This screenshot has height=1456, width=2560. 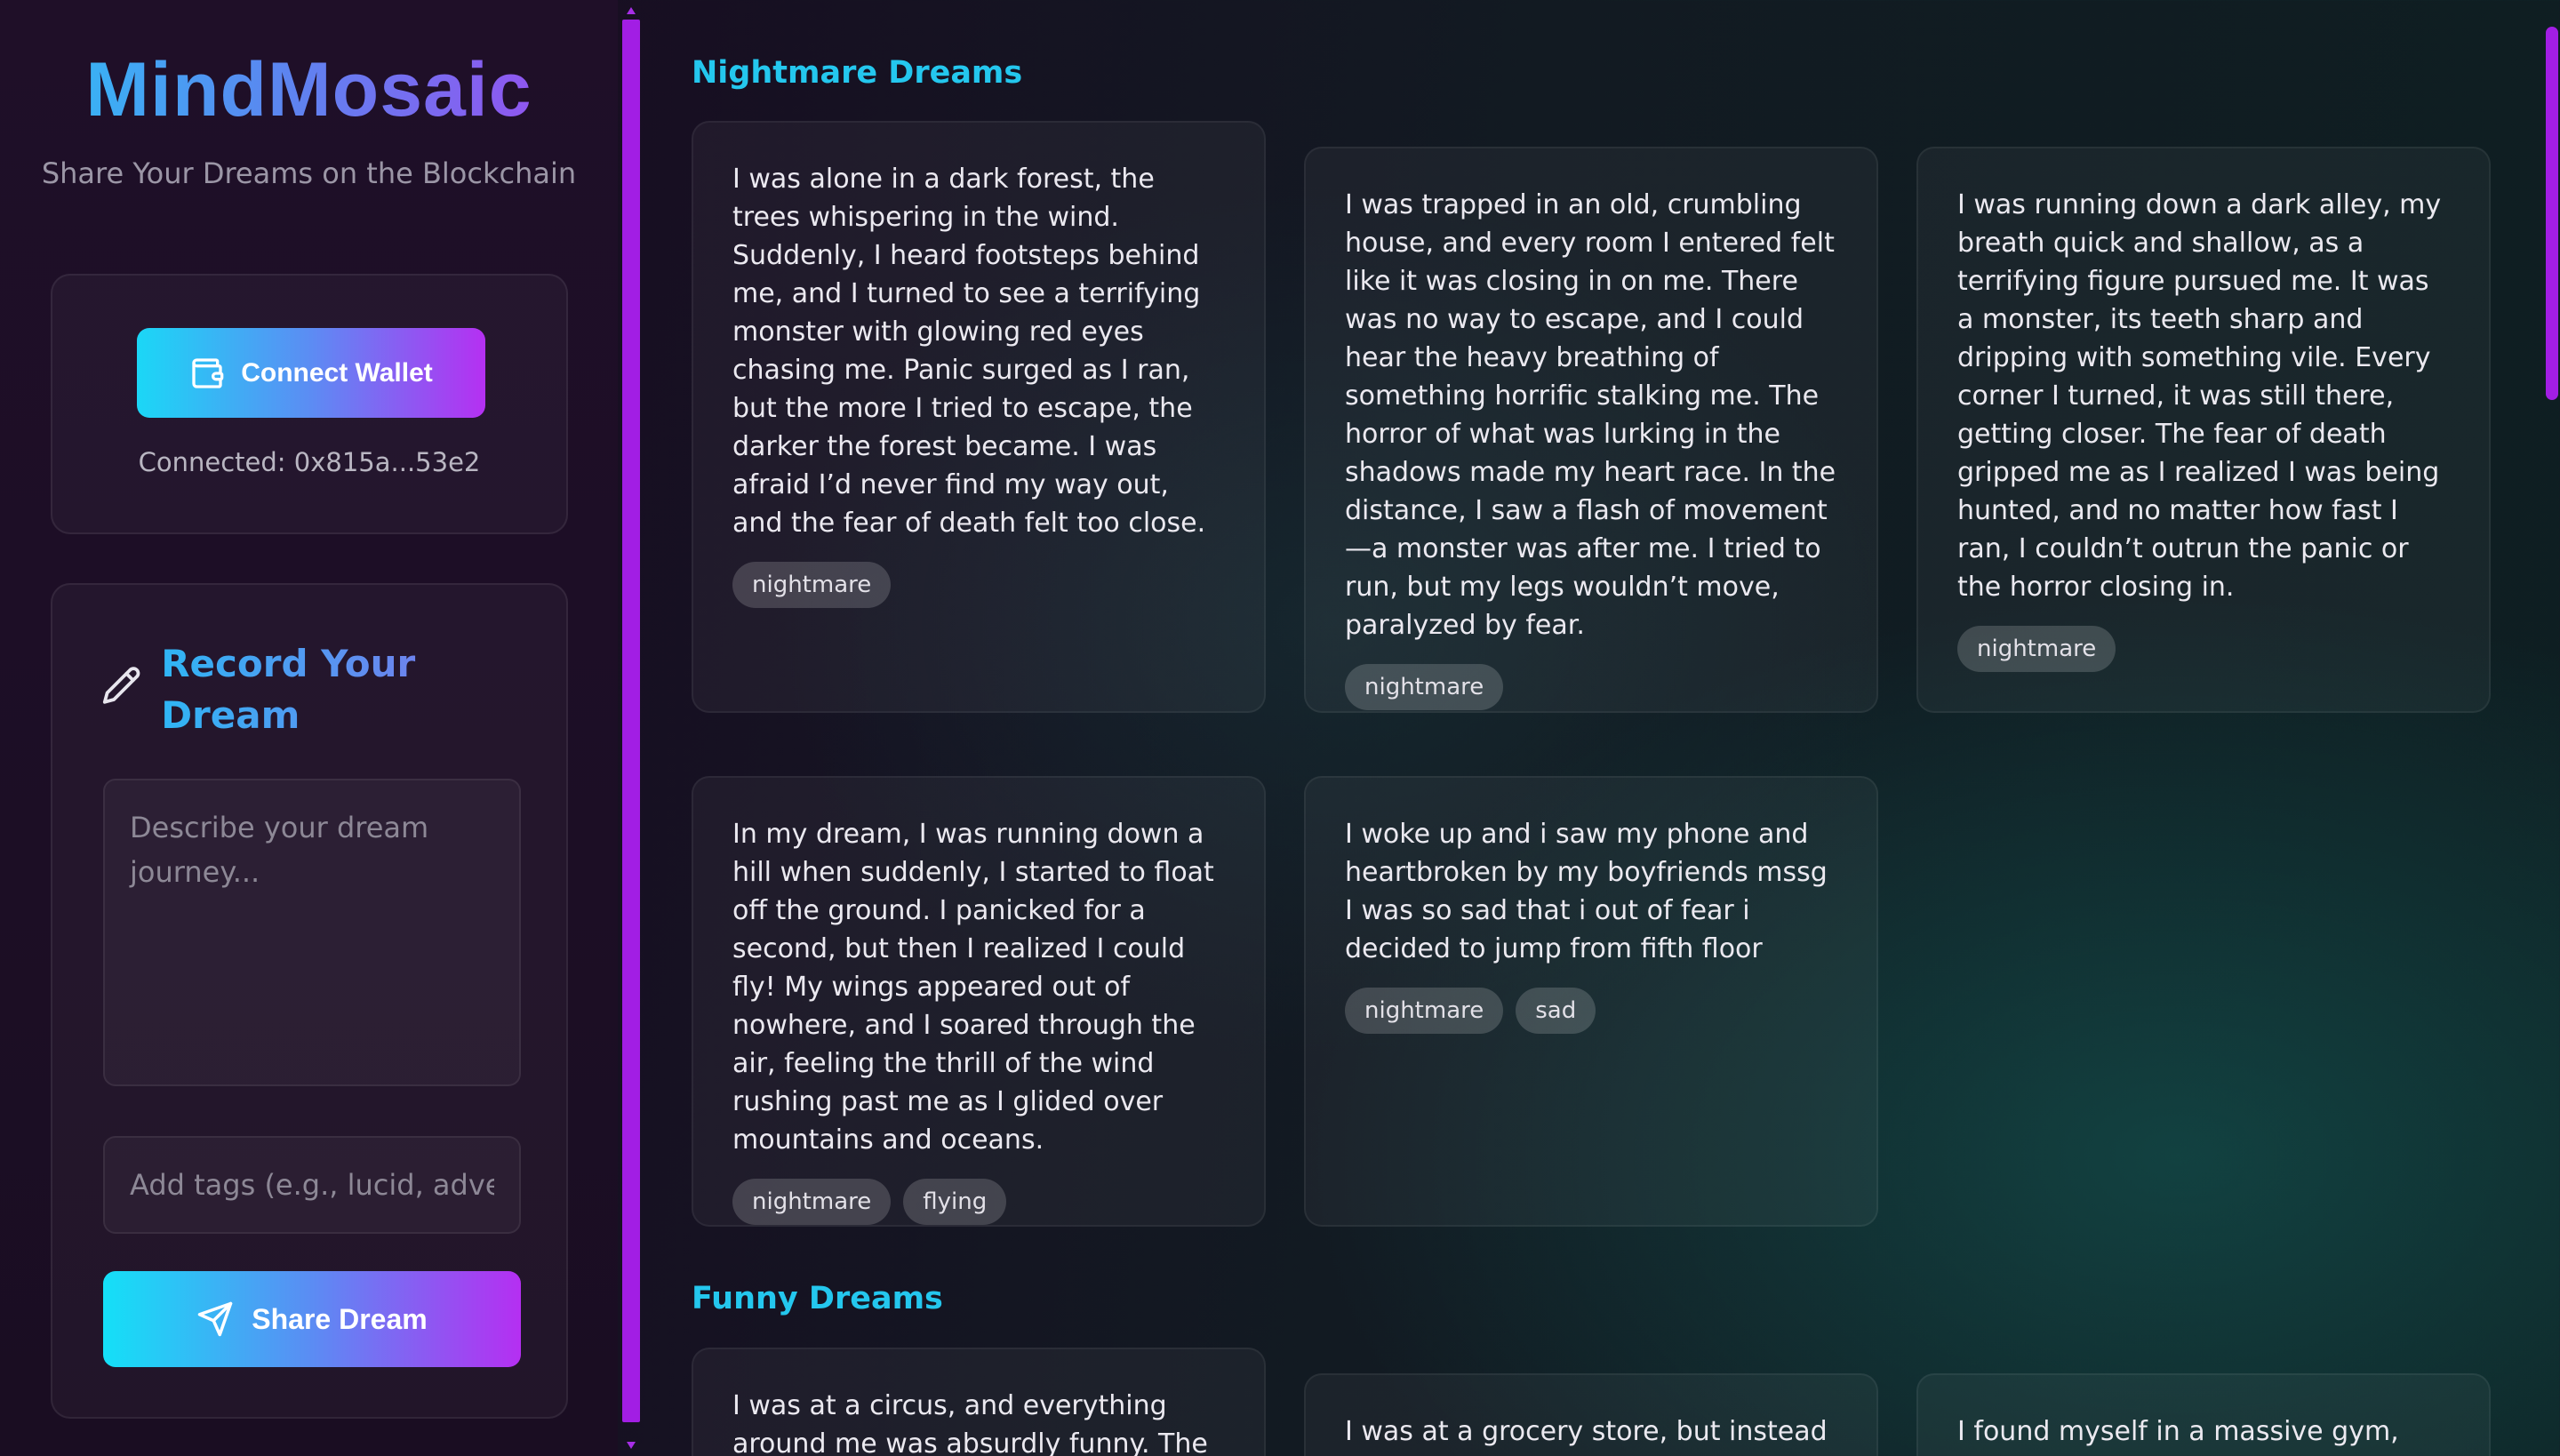 I want to click on section-title-funny: Funny Dreams, so click(x=817, y=1298).